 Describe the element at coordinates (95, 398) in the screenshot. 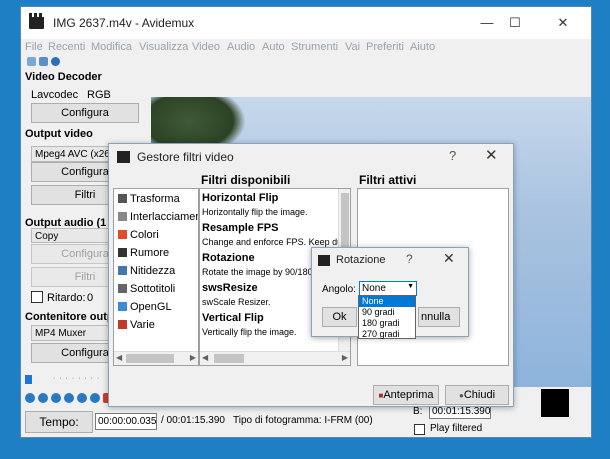

I see `prev-keyframe-icon` at that location.